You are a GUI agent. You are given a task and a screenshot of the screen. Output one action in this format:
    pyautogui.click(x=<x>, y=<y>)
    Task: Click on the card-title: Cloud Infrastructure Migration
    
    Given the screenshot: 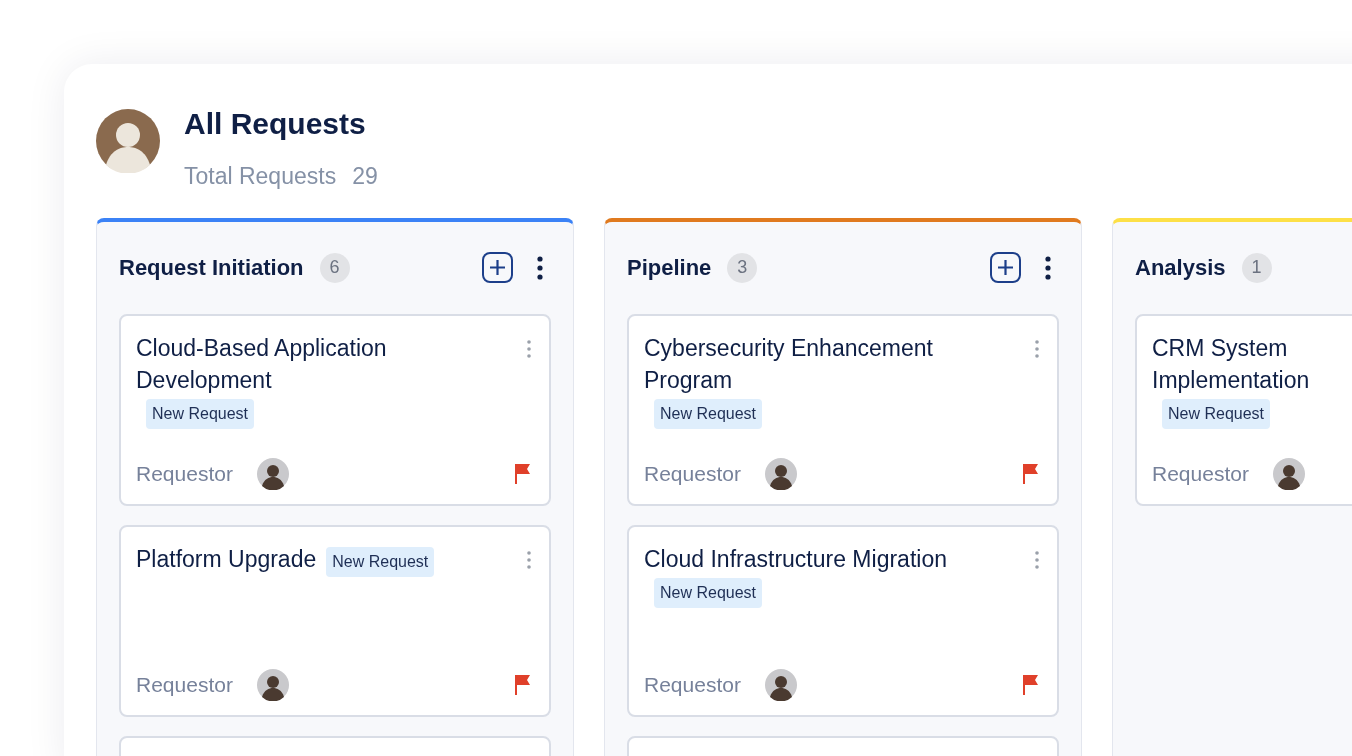 What is the action you would take?
    pyautogui.click(x=795, y=559)
    